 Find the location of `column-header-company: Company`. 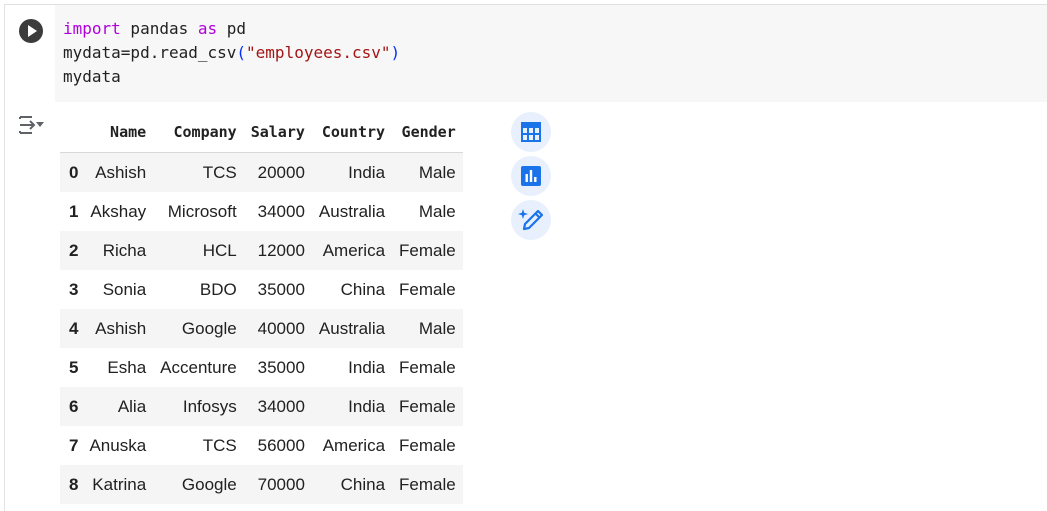

column-header-company: Company is located at coordinates (198, 132).